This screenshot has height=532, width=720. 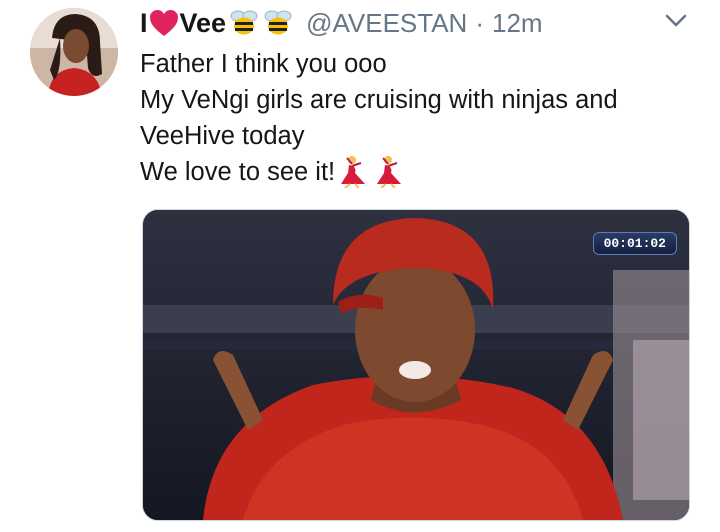 I want to click on avatar-photo, so click(x=74, y=52).